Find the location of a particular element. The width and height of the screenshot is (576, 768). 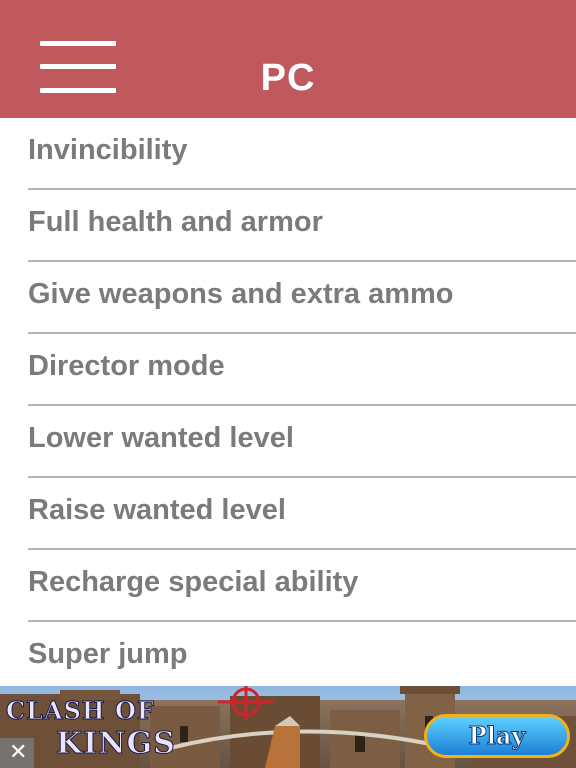

list-item-label: Give weapons and extra ammo is located at coordinates (241, 294).